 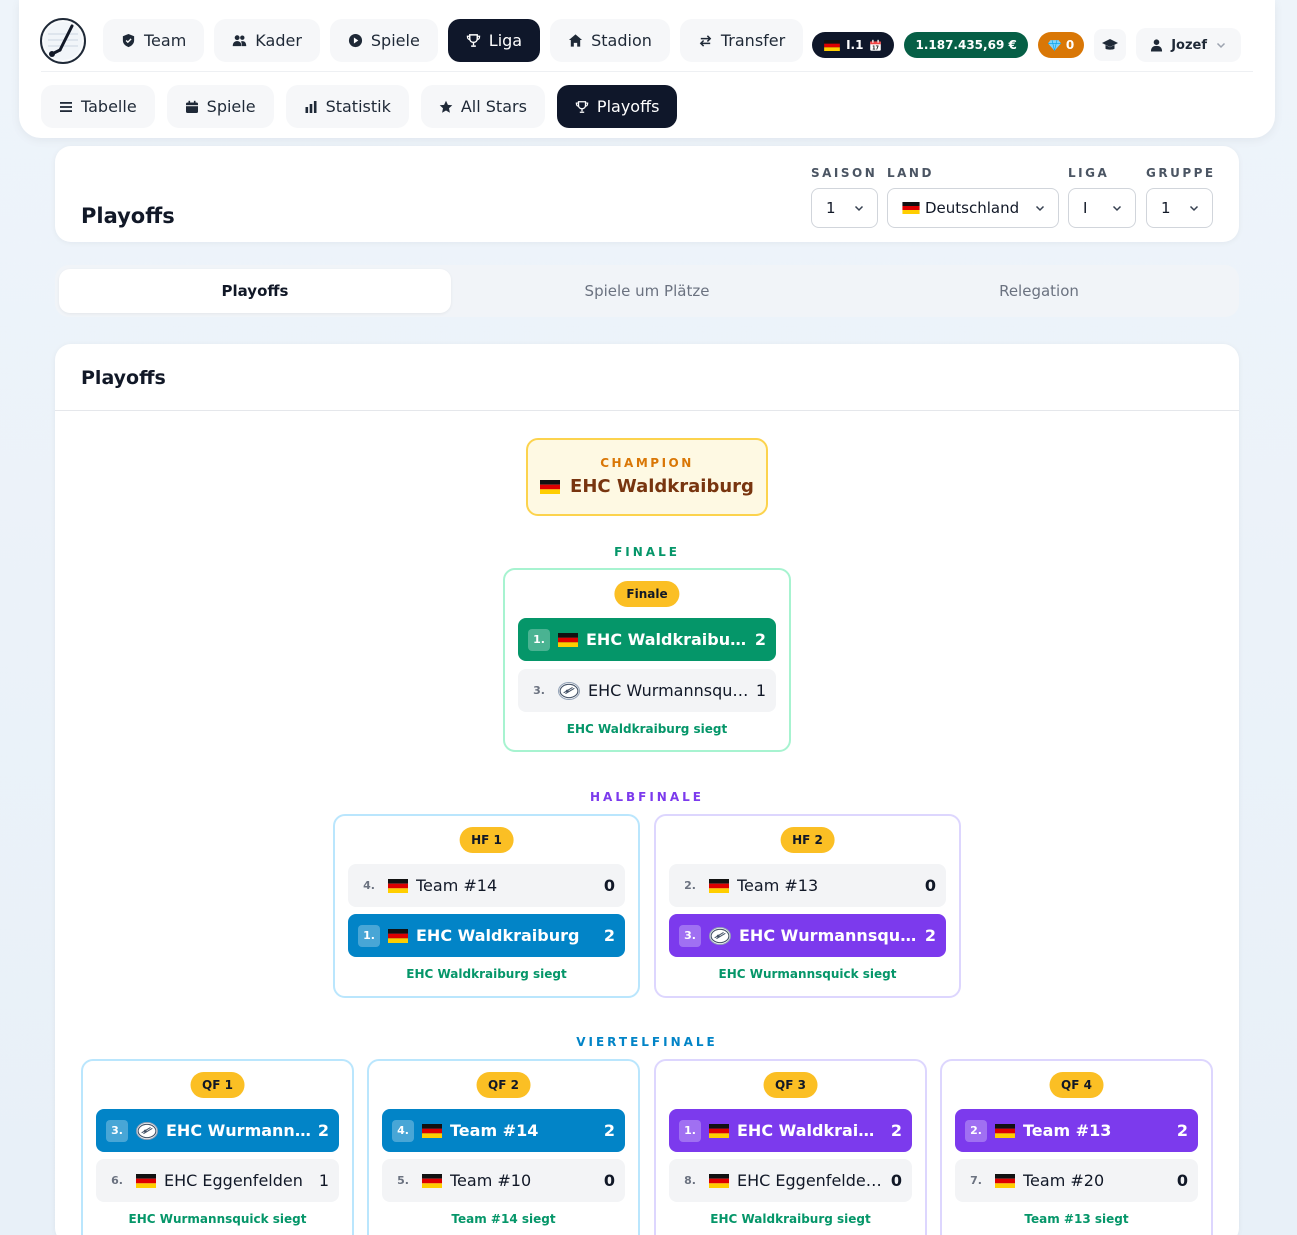 What do you see at coordinates (395, 40) in the screenshot?
I see `nav-item-label: Spiele` at bounding box center [395, 40].